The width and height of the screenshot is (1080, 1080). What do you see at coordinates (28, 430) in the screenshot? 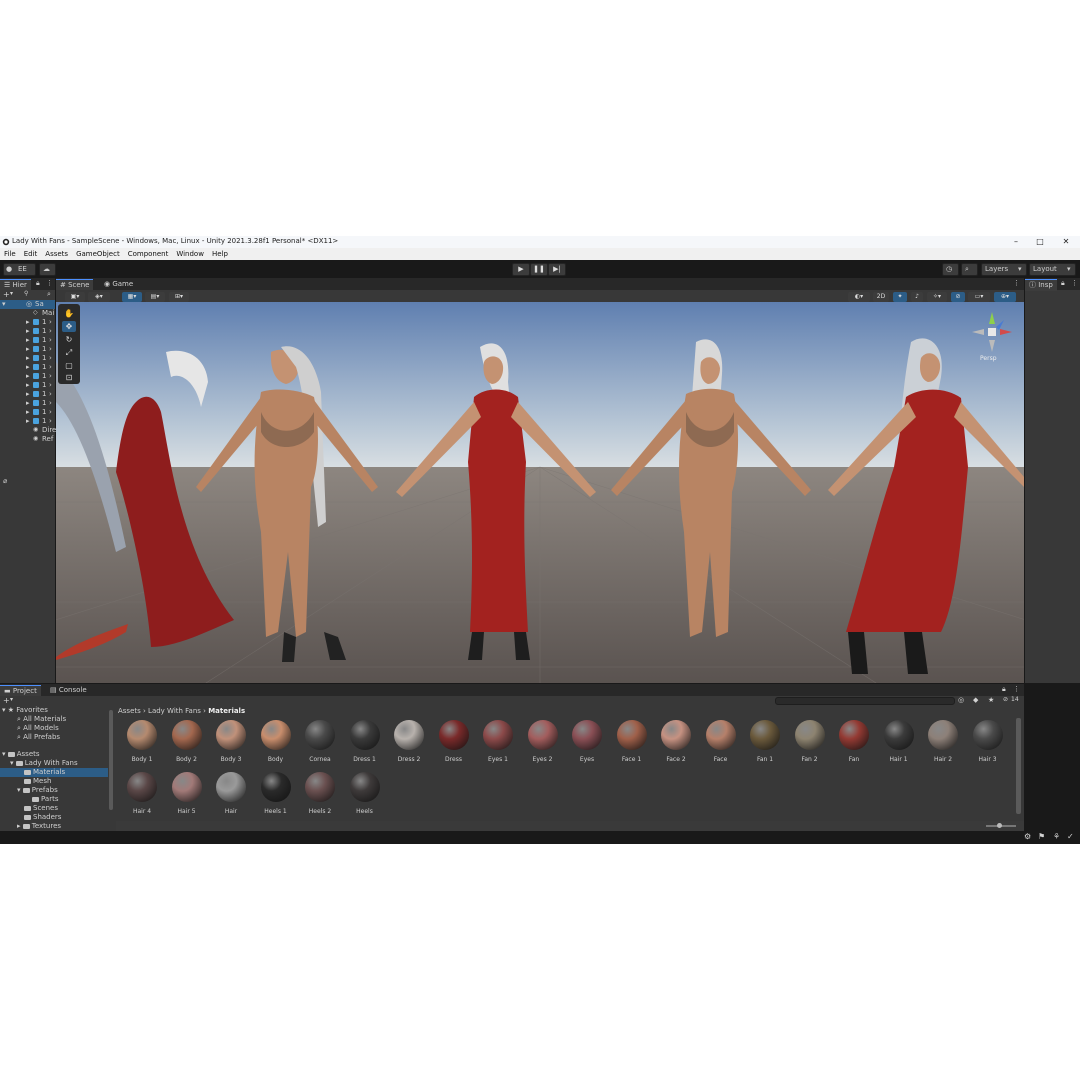
I see `hierarchy-item: ◉ Dire` at bounding box center [28, 430].